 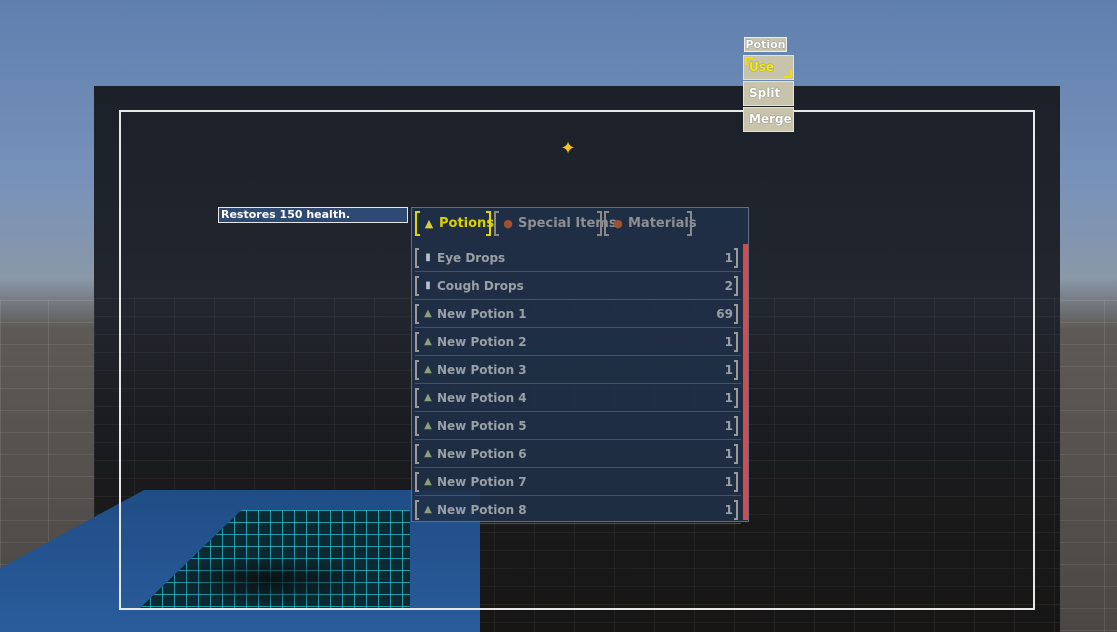 What do you see at coordinates (578, 314) in the screenshot?
I see `list-item: ▲ New Potion 1 69` at bounding box center [578, 314].